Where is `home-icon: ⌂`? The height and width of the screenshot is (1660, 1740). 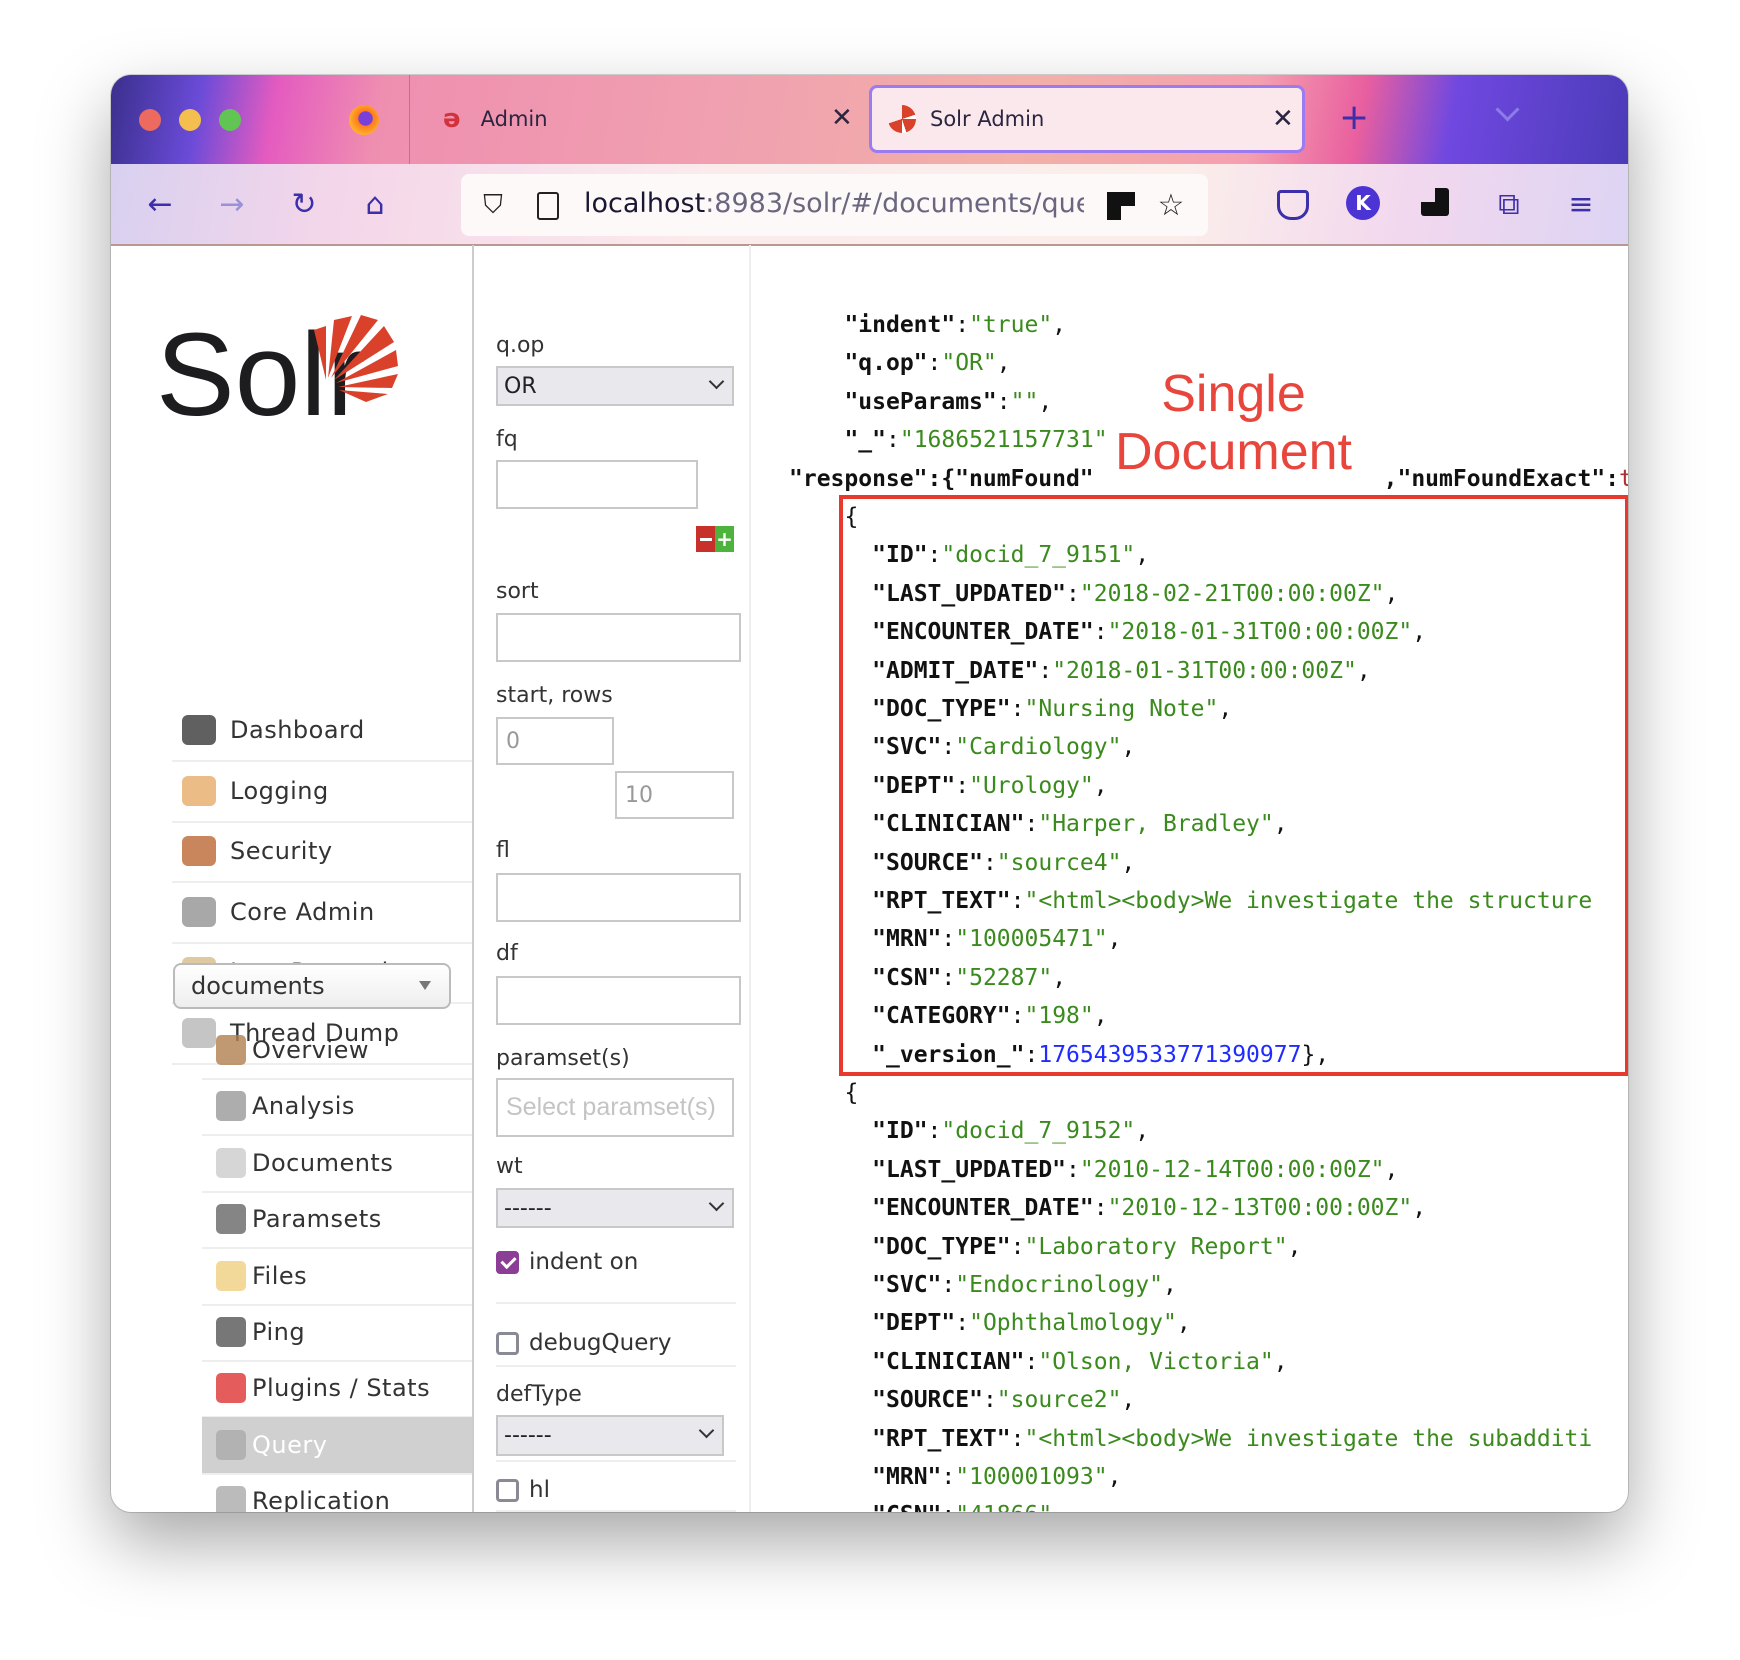 home-icon: ⌂ is located at coordinates (375, 204).